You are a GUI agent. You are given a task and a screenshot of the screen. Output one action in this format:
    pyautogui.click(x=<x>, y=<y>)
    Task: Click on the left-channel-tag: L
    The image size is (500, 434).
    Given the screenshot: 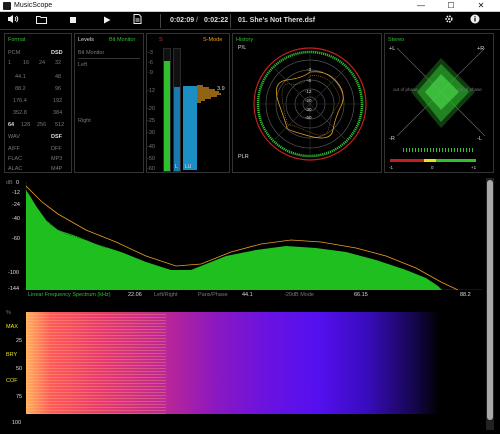 What is the action you would take?
    pyautogui.click(x=176, y=167)
    